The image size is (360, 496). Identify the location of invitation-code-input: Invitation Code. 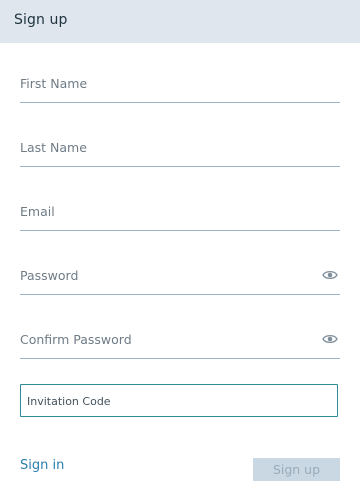
(179, 400).